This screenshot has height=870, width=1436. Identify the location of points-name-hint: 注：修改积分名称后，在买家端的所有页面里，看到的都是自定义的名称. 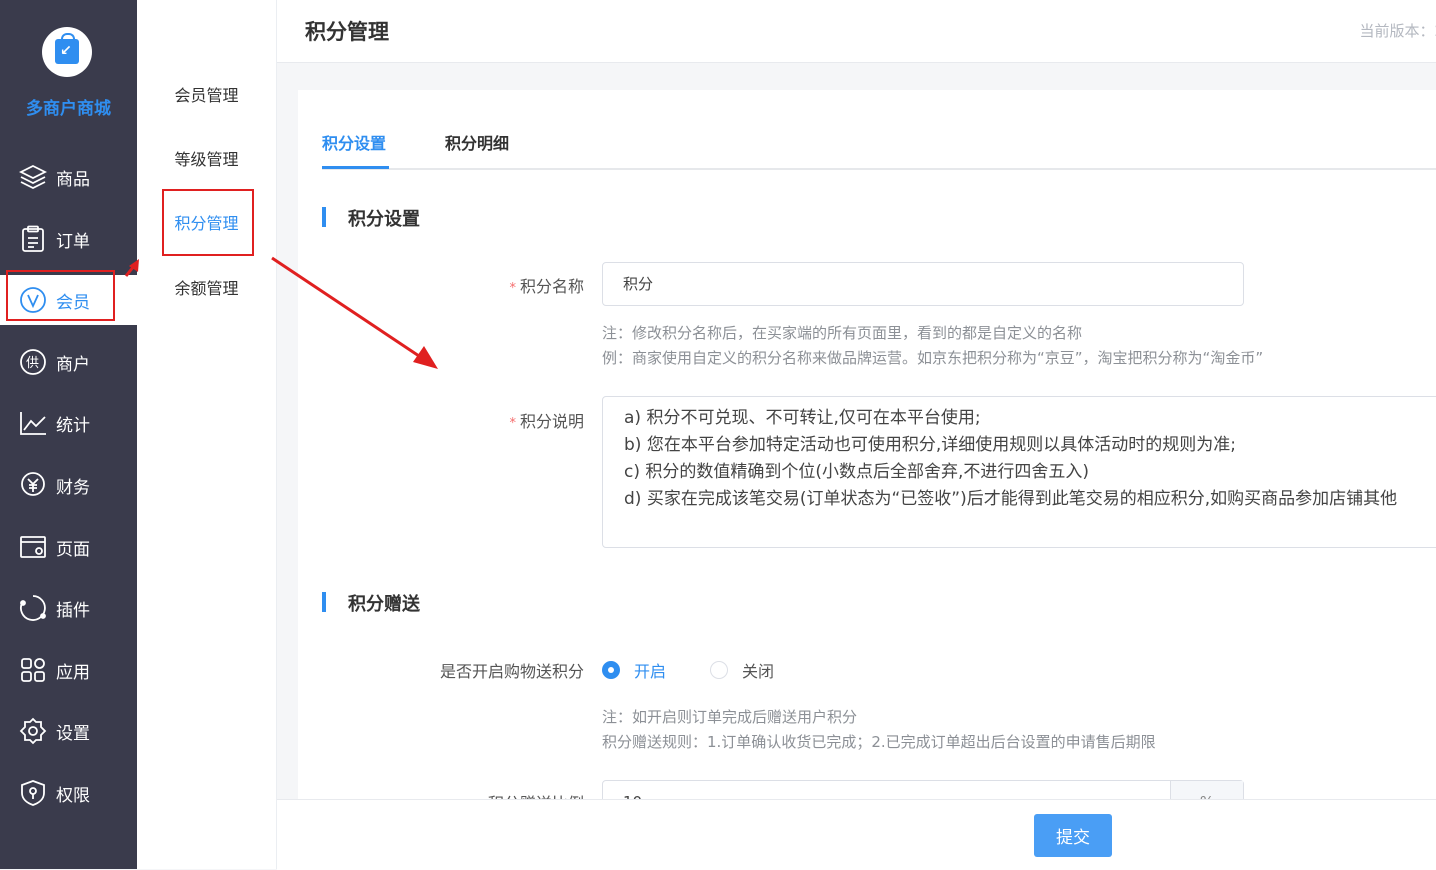
(842, 333).